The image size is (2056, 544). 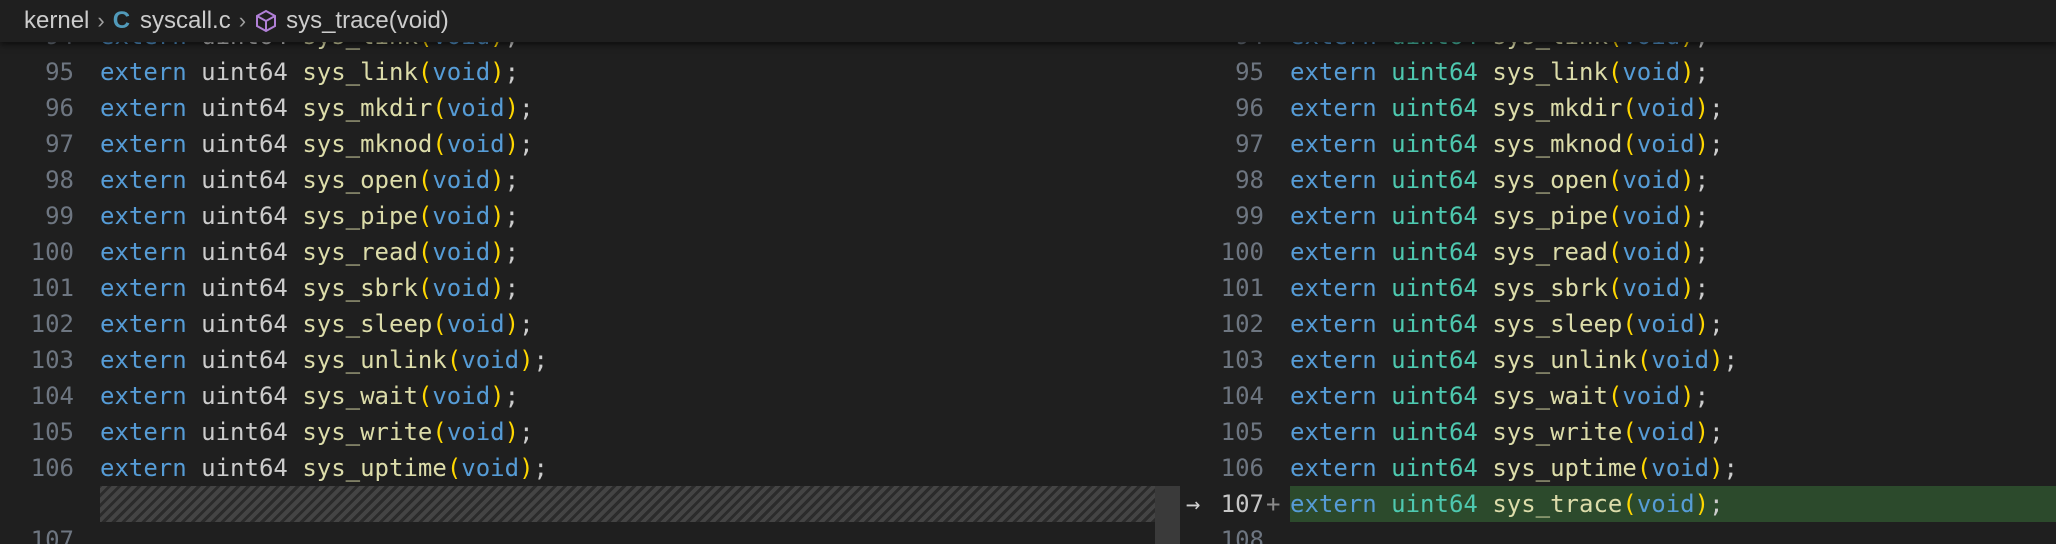 I want to click on line-number: 107, so click(x=52, y=535).